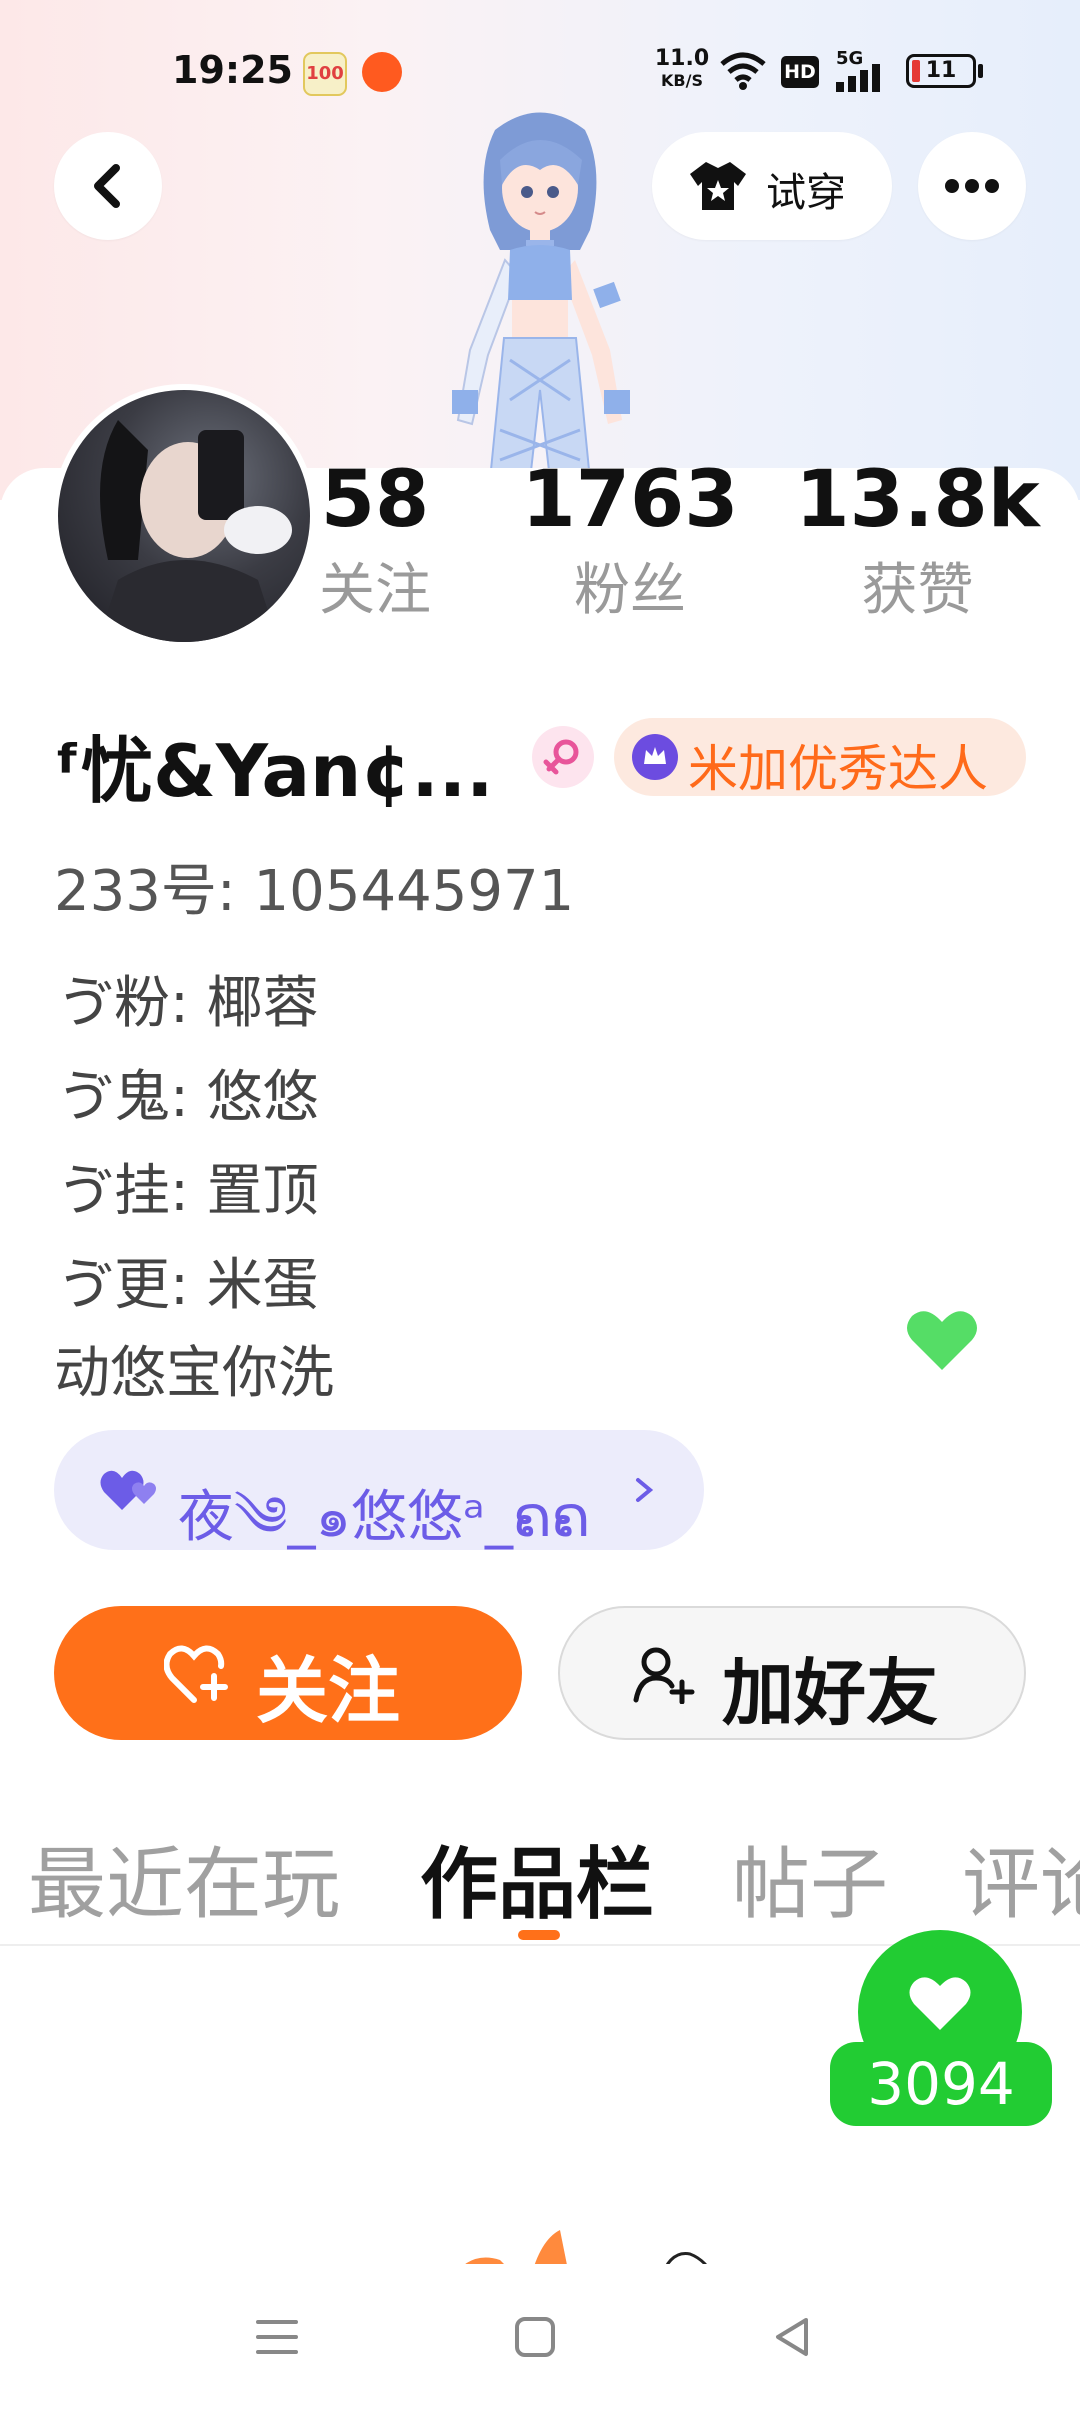  Describe the element at coordinates (838, 769) in the screenshot. I see `expert-badge-label: 米加优秀达人` at that location.